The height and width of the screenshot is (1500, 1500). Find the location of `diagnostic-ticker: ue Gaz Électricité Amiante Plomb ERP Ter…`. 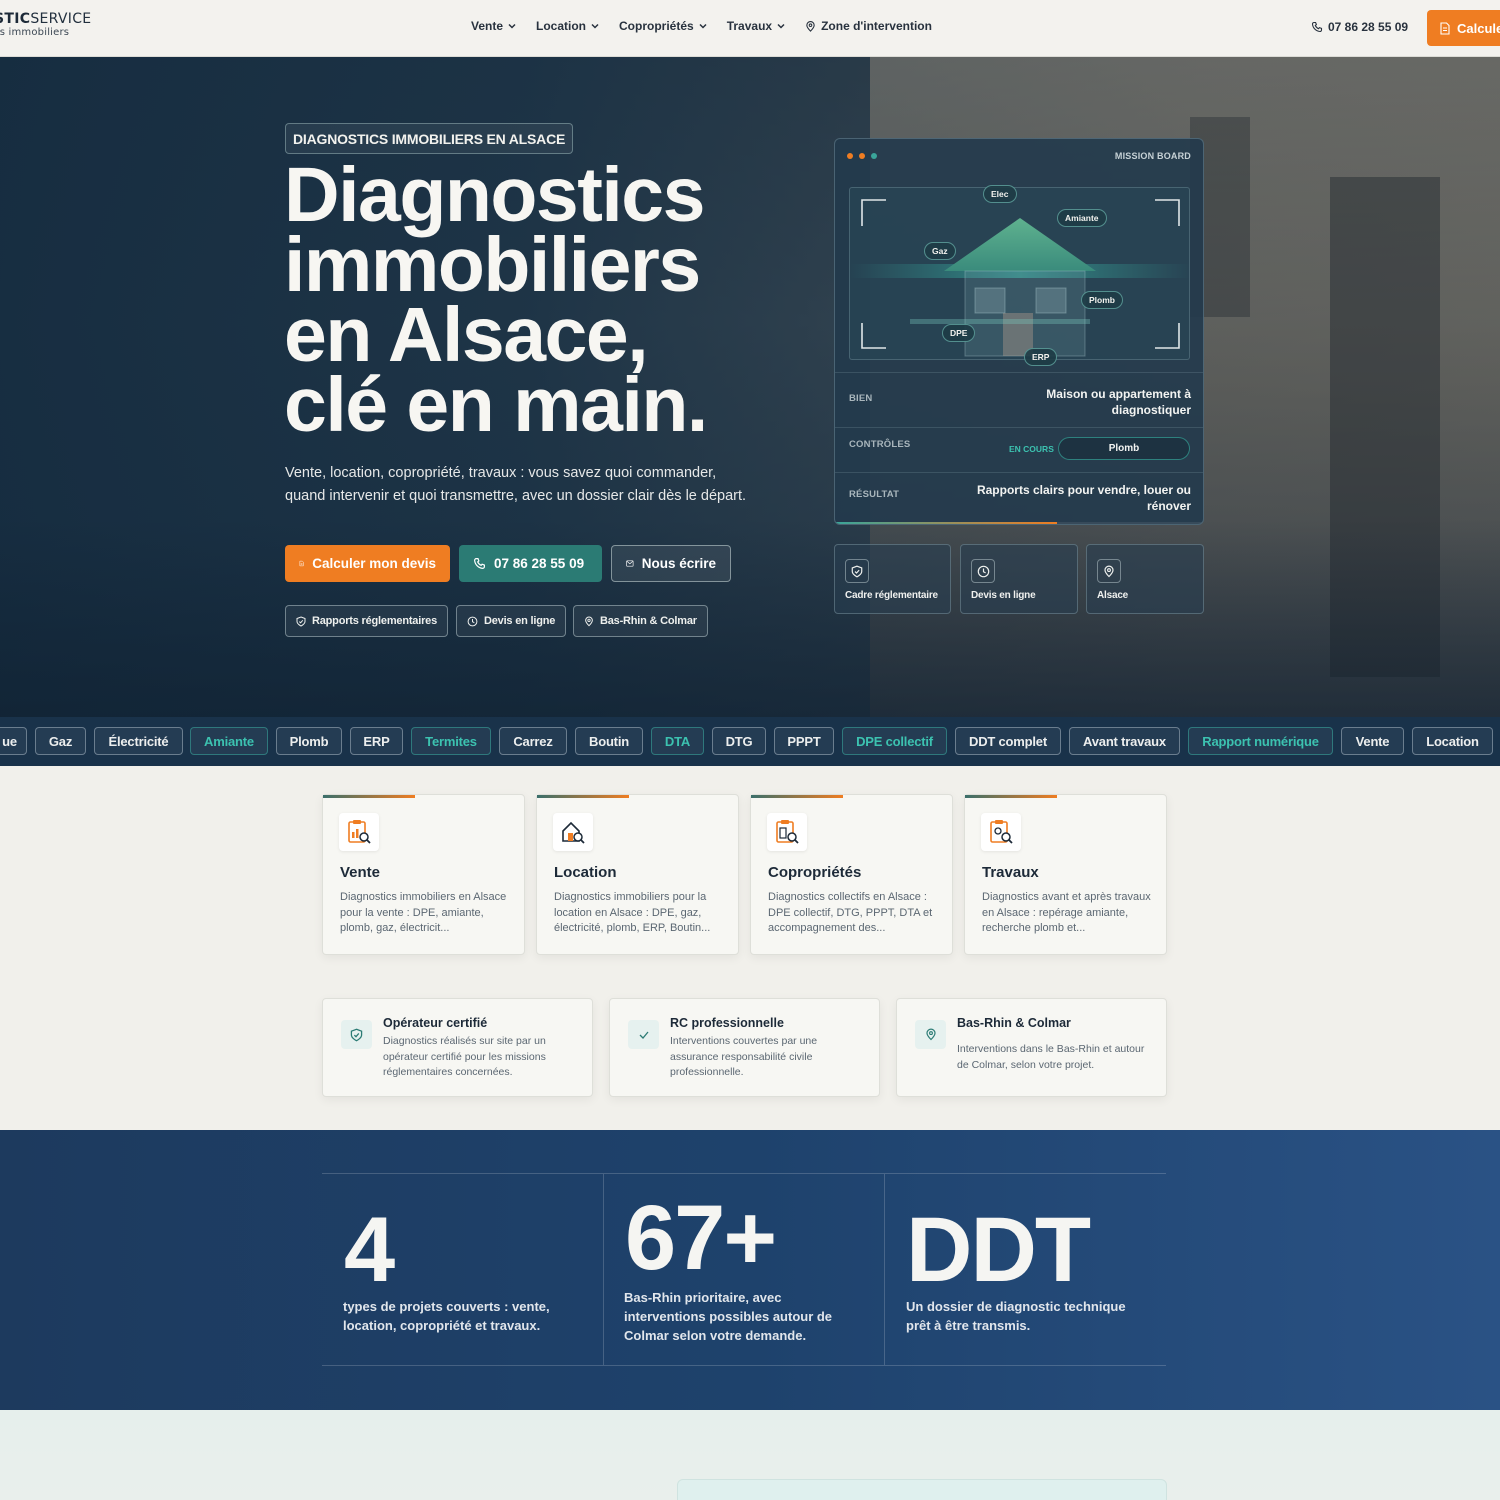

diagnostic-ticker: ue Gaz Électricité Amiante Plomb ERP Ter… is located at coordinates (750, 741).